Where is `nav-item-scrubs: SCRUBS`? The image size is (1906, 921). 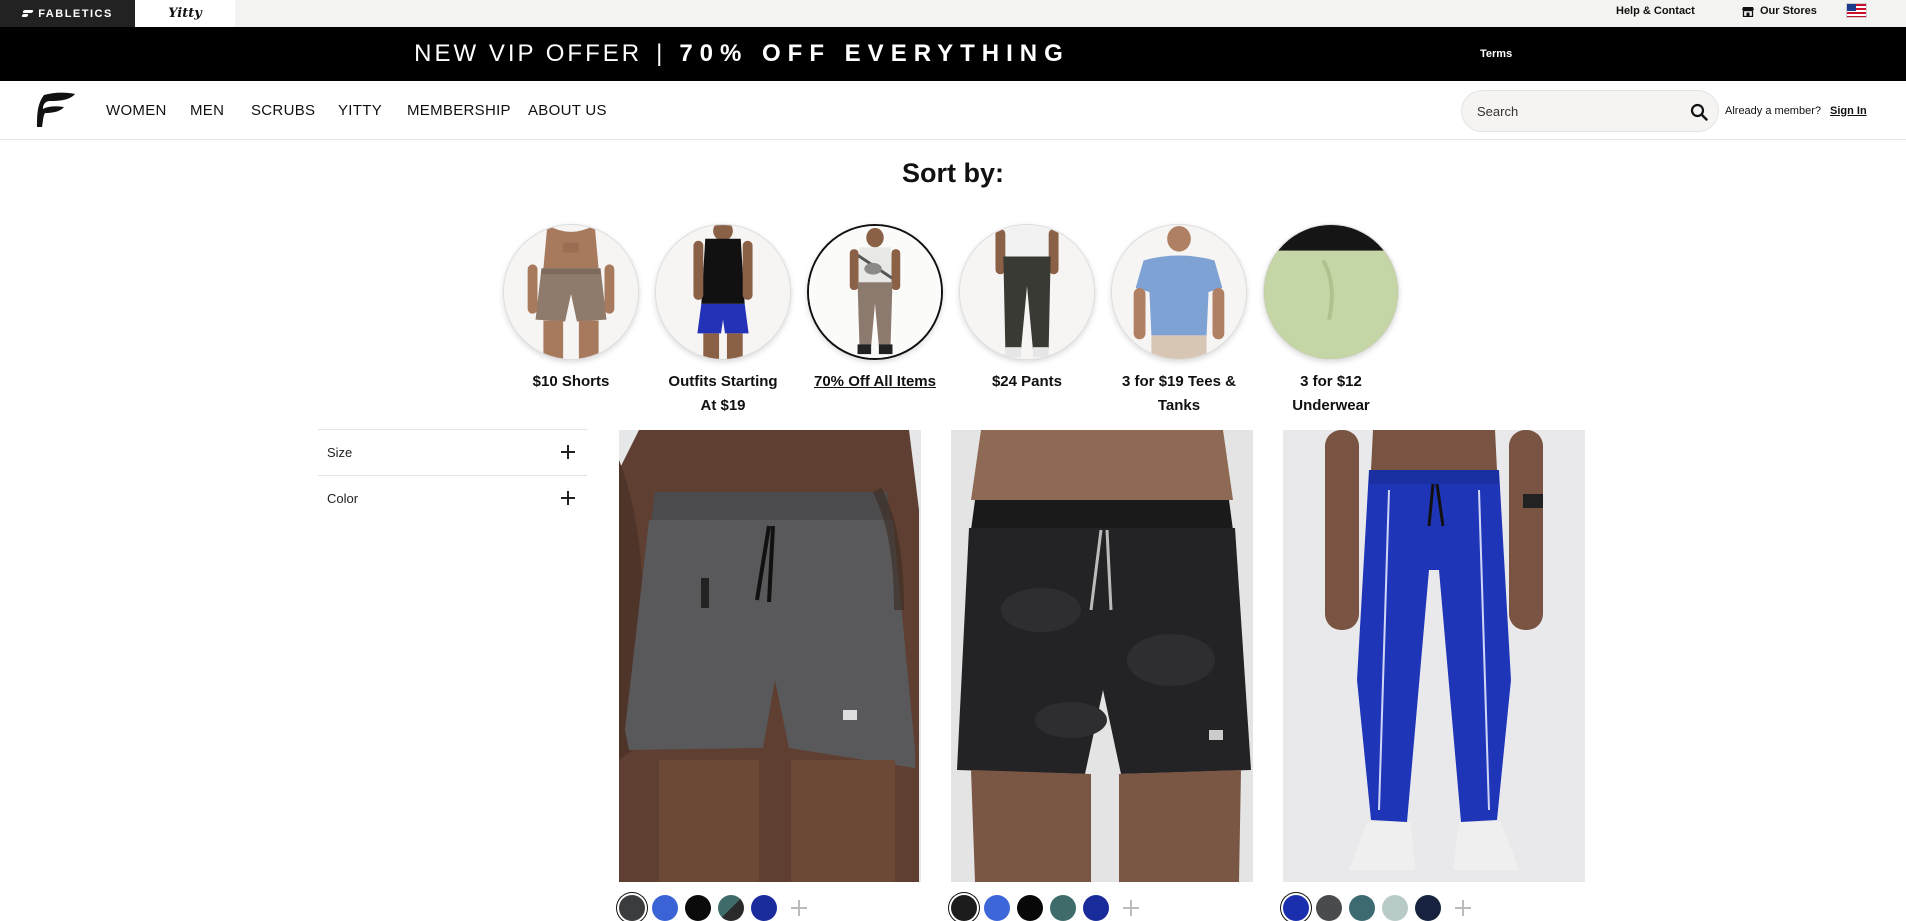 nav-item-scrubs: SCRUBS is located at coordinates (283, 110).